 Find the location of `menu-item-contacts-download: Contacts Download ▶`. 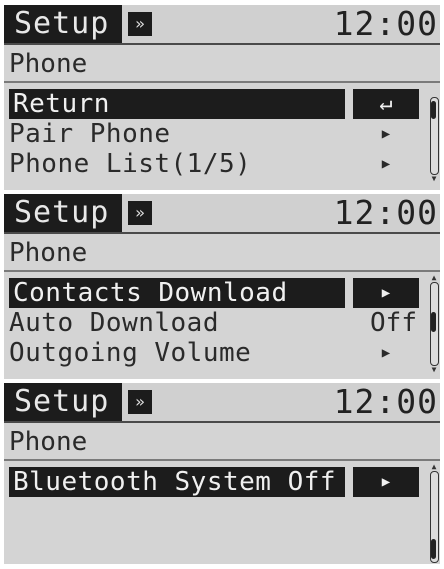

menu-item-contacts-download: Contacts Download ▶ is located at coordinates (214, 293).